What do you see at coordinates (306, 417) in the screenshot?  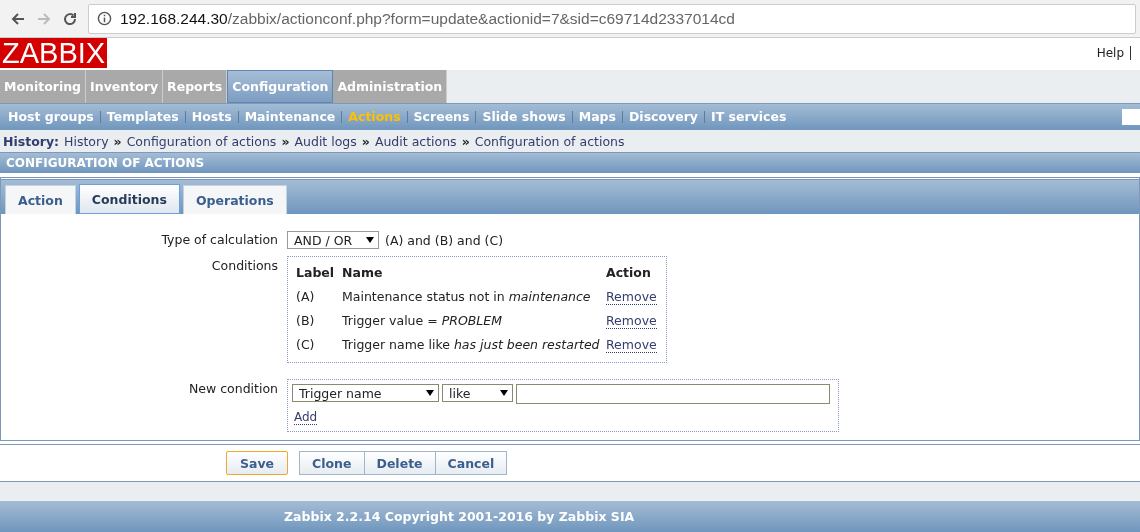 I see `add-link: Add` at bounding box center [306, 417].